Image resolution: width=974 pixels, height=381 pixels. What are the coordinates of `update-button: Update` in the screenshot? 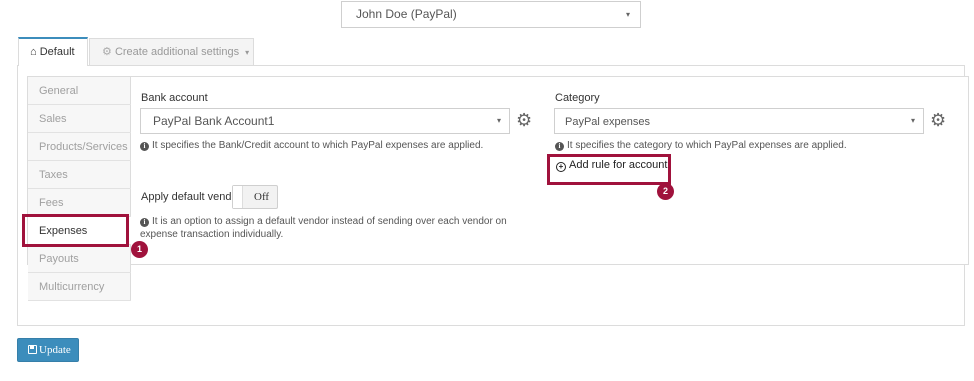 It's located at (48, 350).